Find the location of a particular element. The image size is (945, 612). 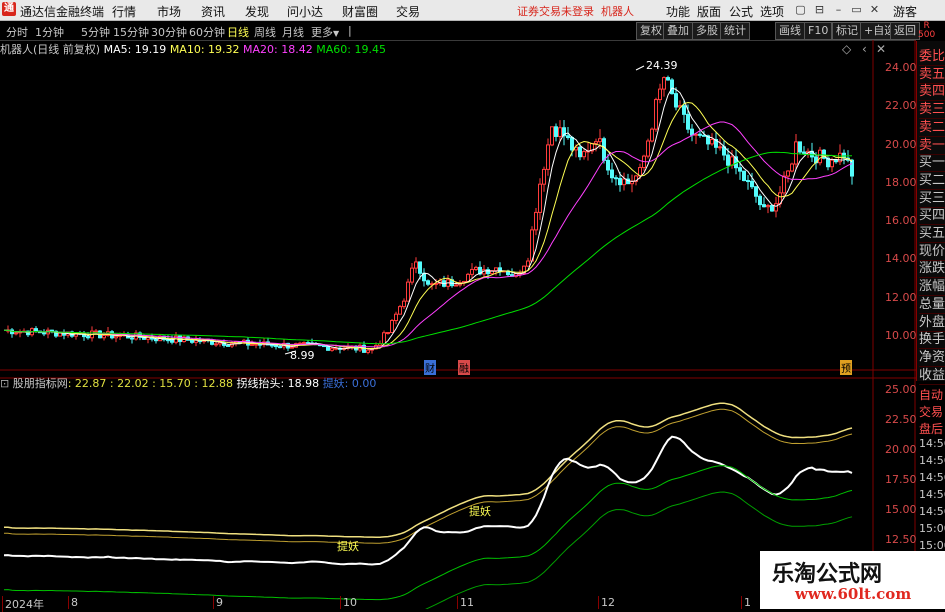

price-tick: 16.00 is located at coordinates (901, 221).